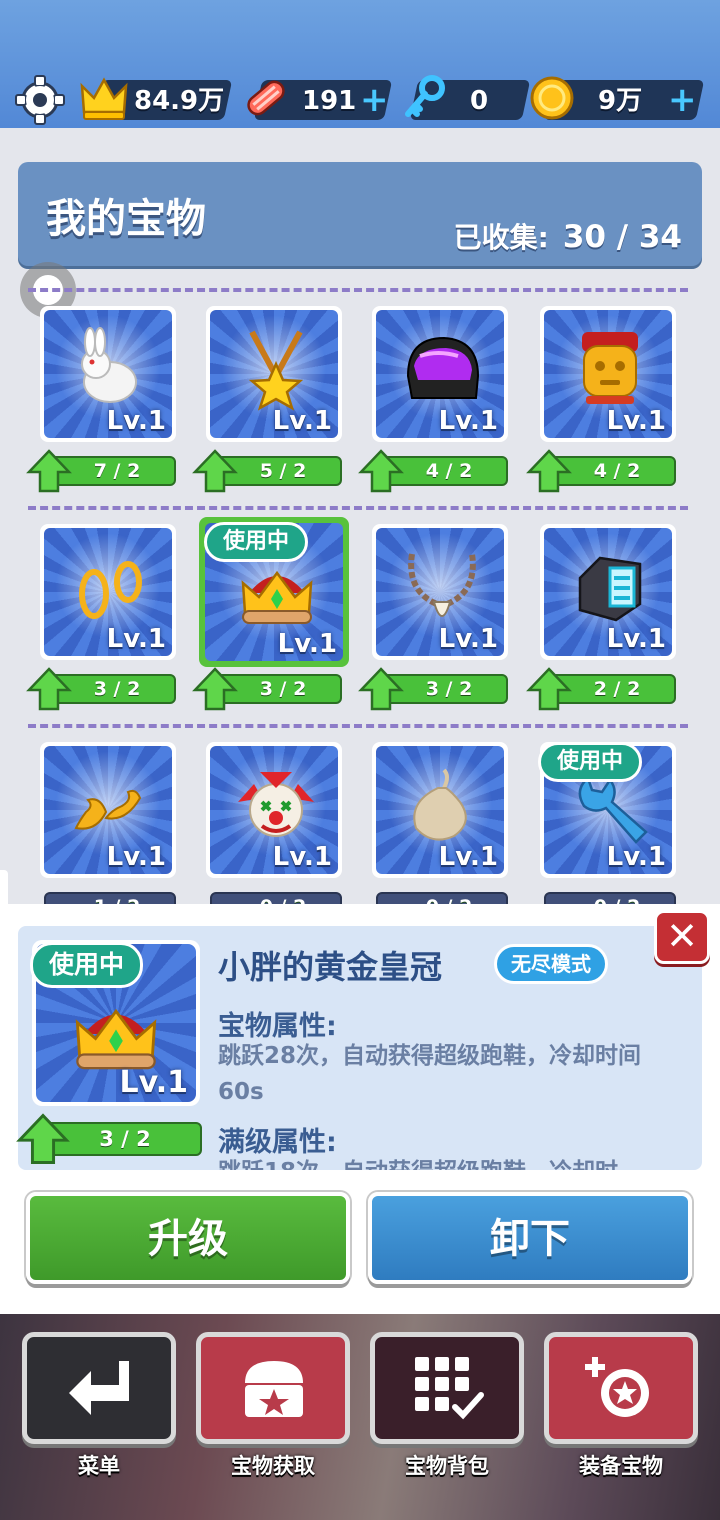  I want to click on treasure-card-star-necklace: Lv.1, so click(274, 374).